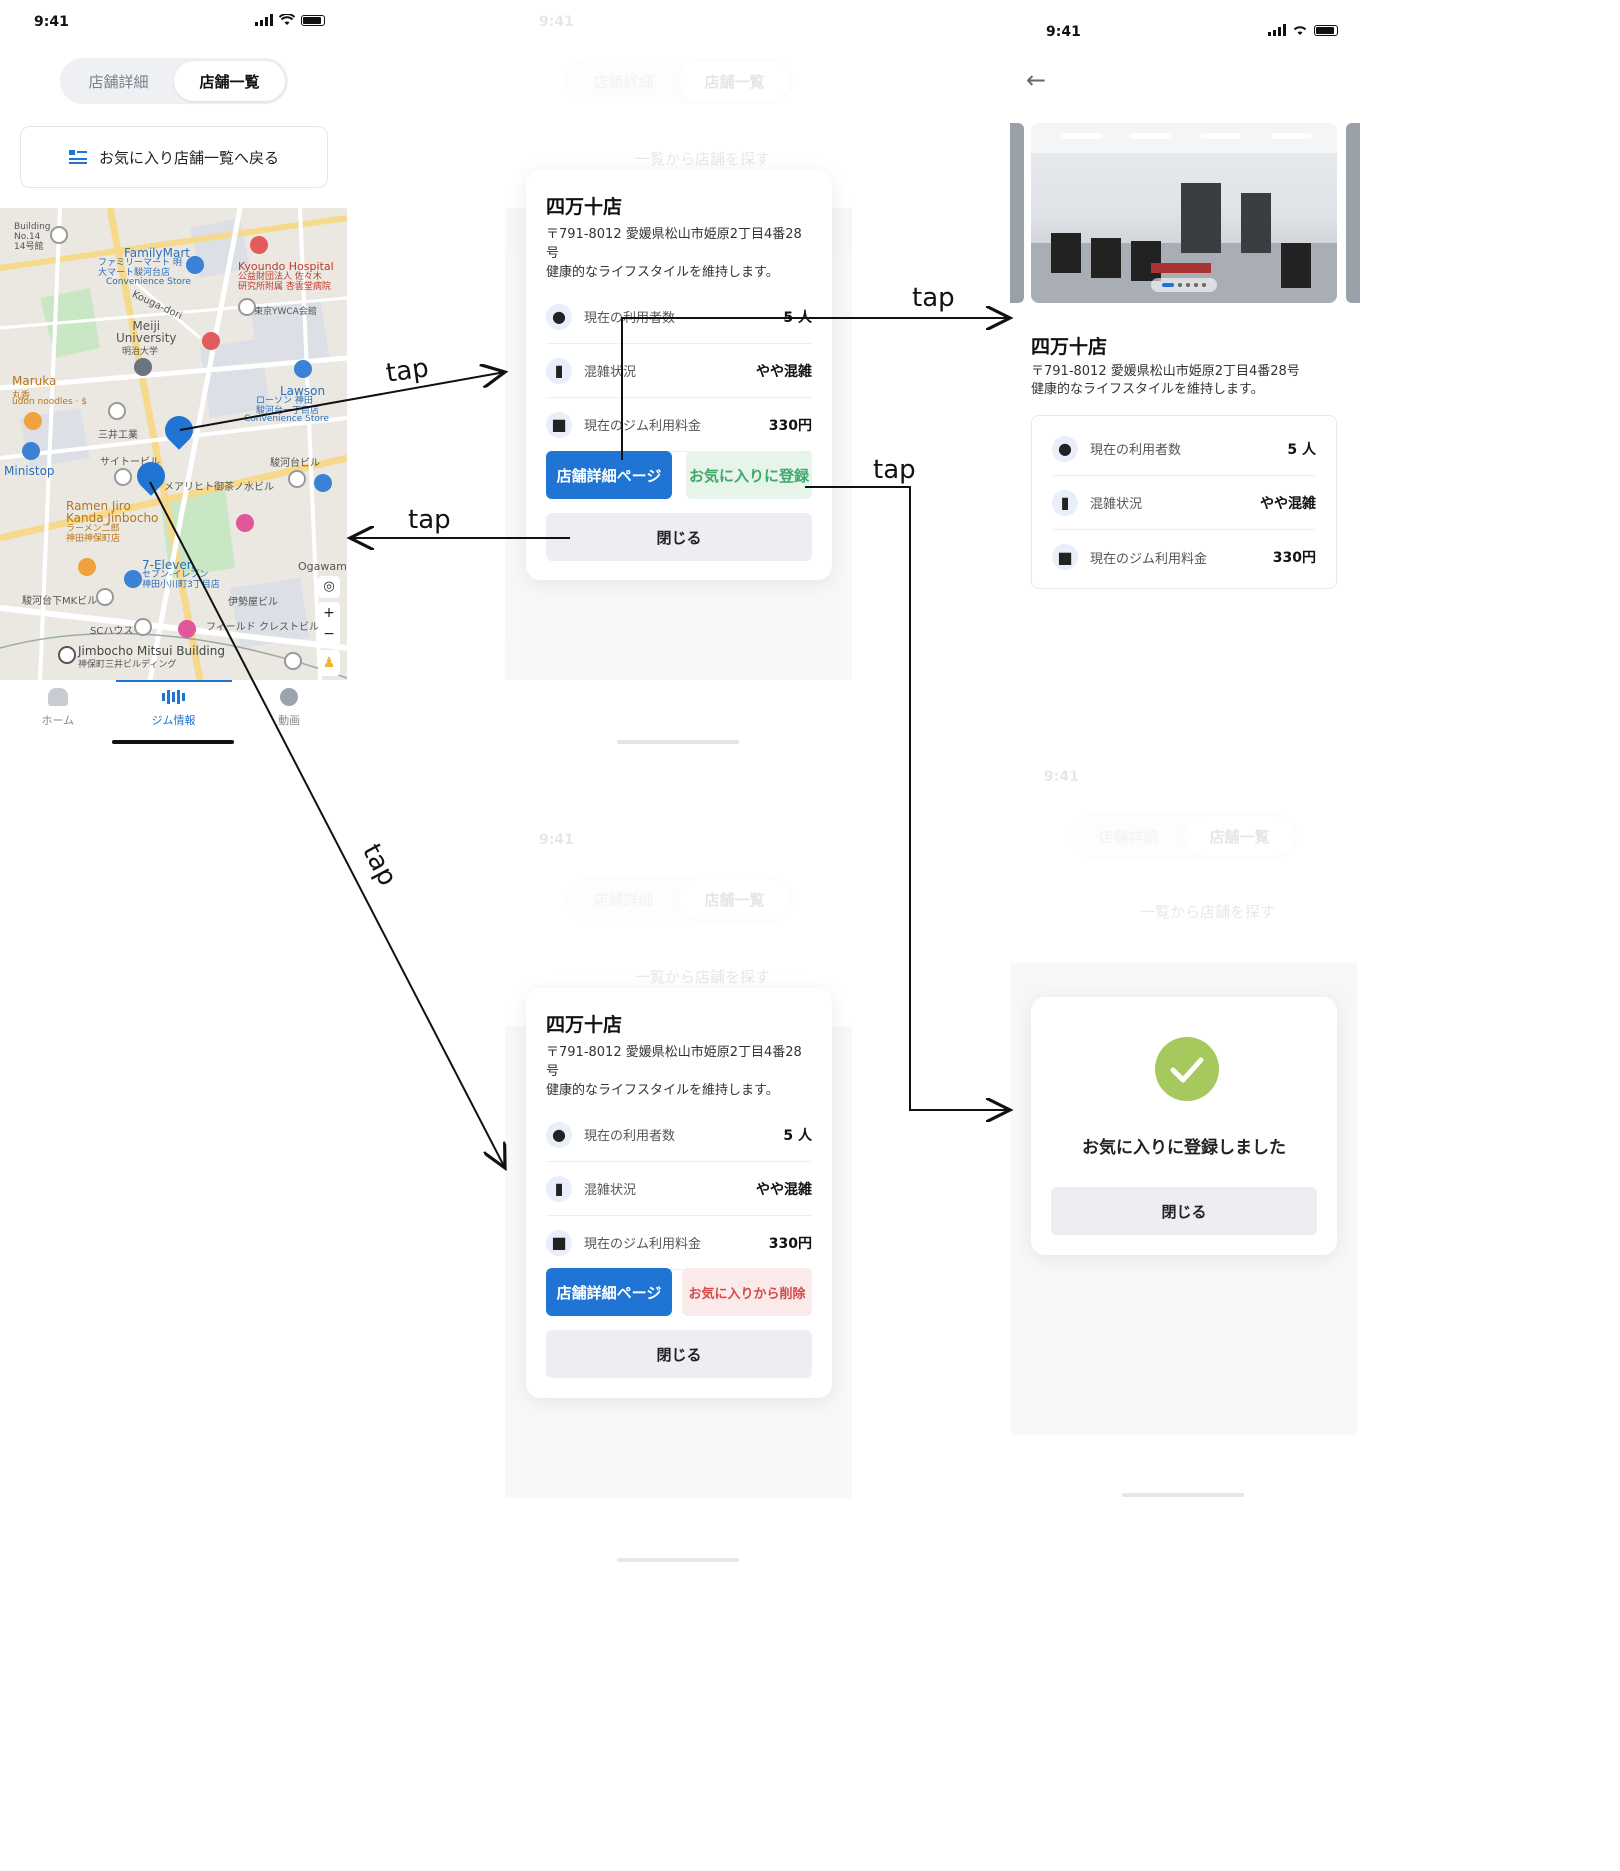  What do you see at coordinates (1353, 213) in the screenshot?
I see `gallery-next-peek` at bounding box center [1353, 213].